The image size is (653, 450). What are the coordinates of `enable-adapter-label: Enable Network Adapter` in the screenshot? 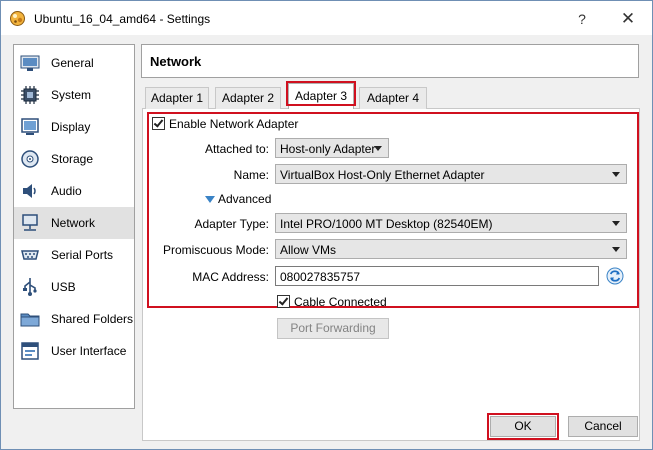 It's located at (234, 124).